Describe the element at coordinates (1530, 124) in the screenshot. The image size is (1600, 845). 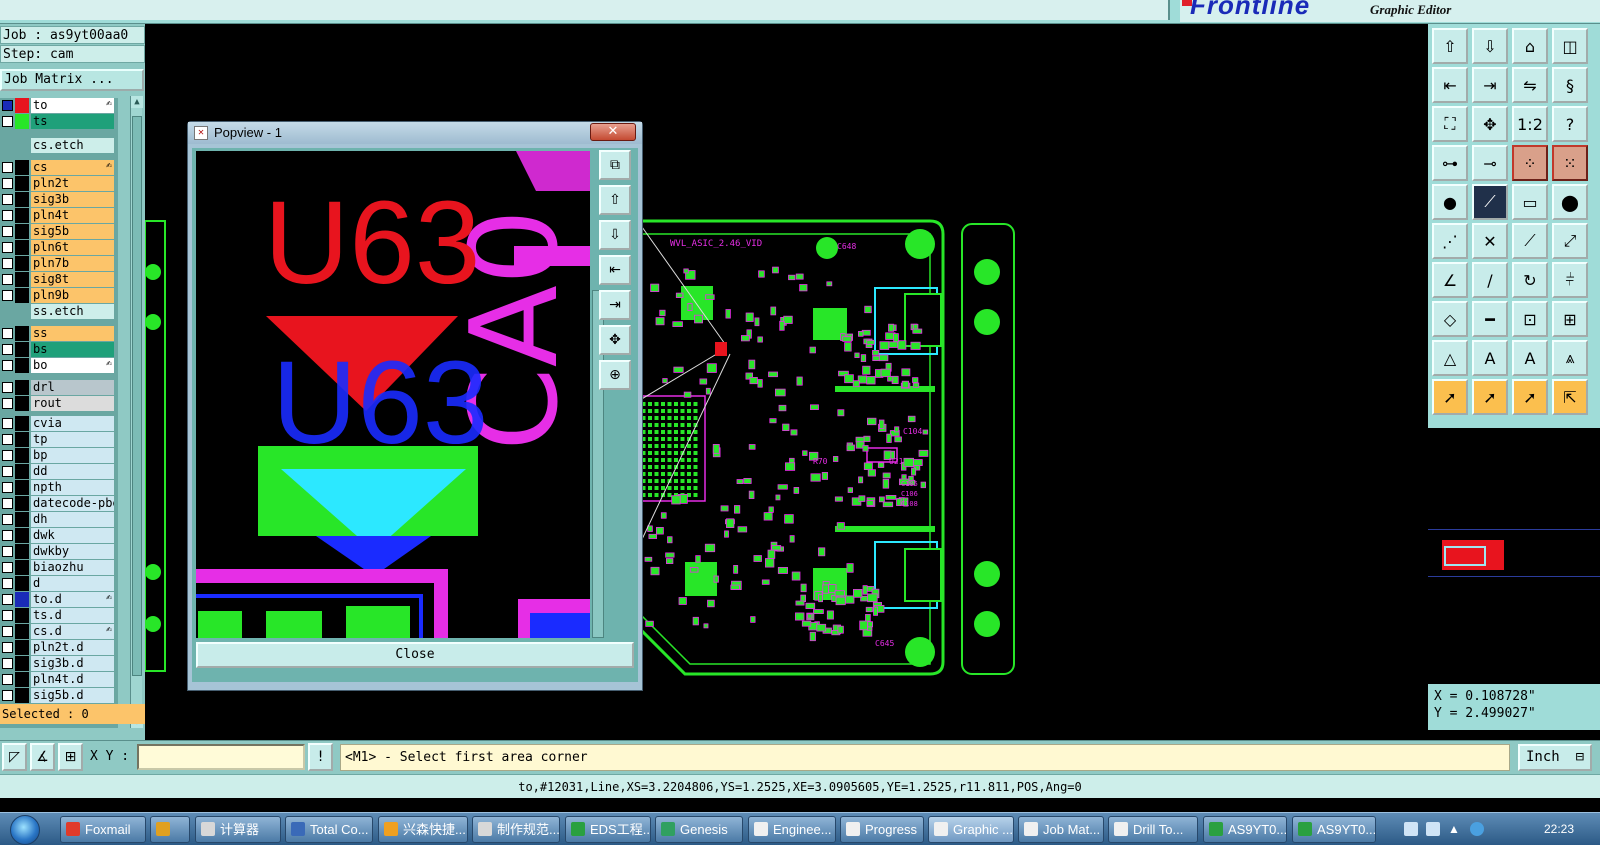
I see `scale-tool: 1:2` at that location.